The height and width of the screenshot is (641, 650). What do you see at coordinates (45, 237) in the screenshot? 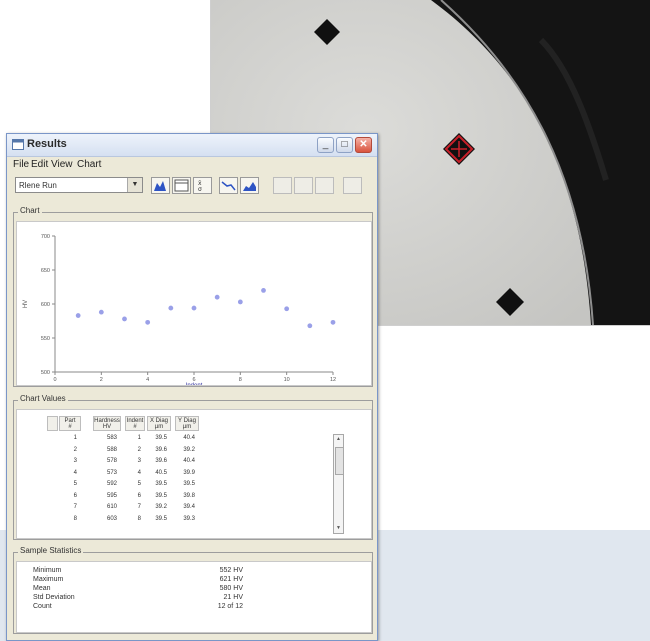
I see `y-tick-label-0: 700` at bounding box center [45, 237].